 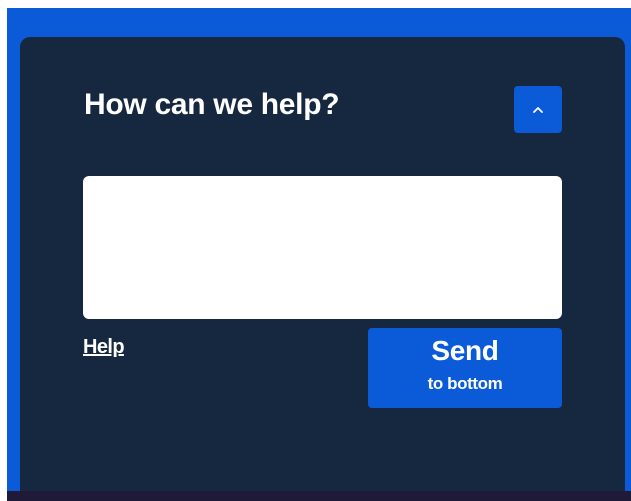 What do you see at coordinates (465, 368) in the screenshot?
I see `send-button: Send to bottom` at bounding box center [465, 368].